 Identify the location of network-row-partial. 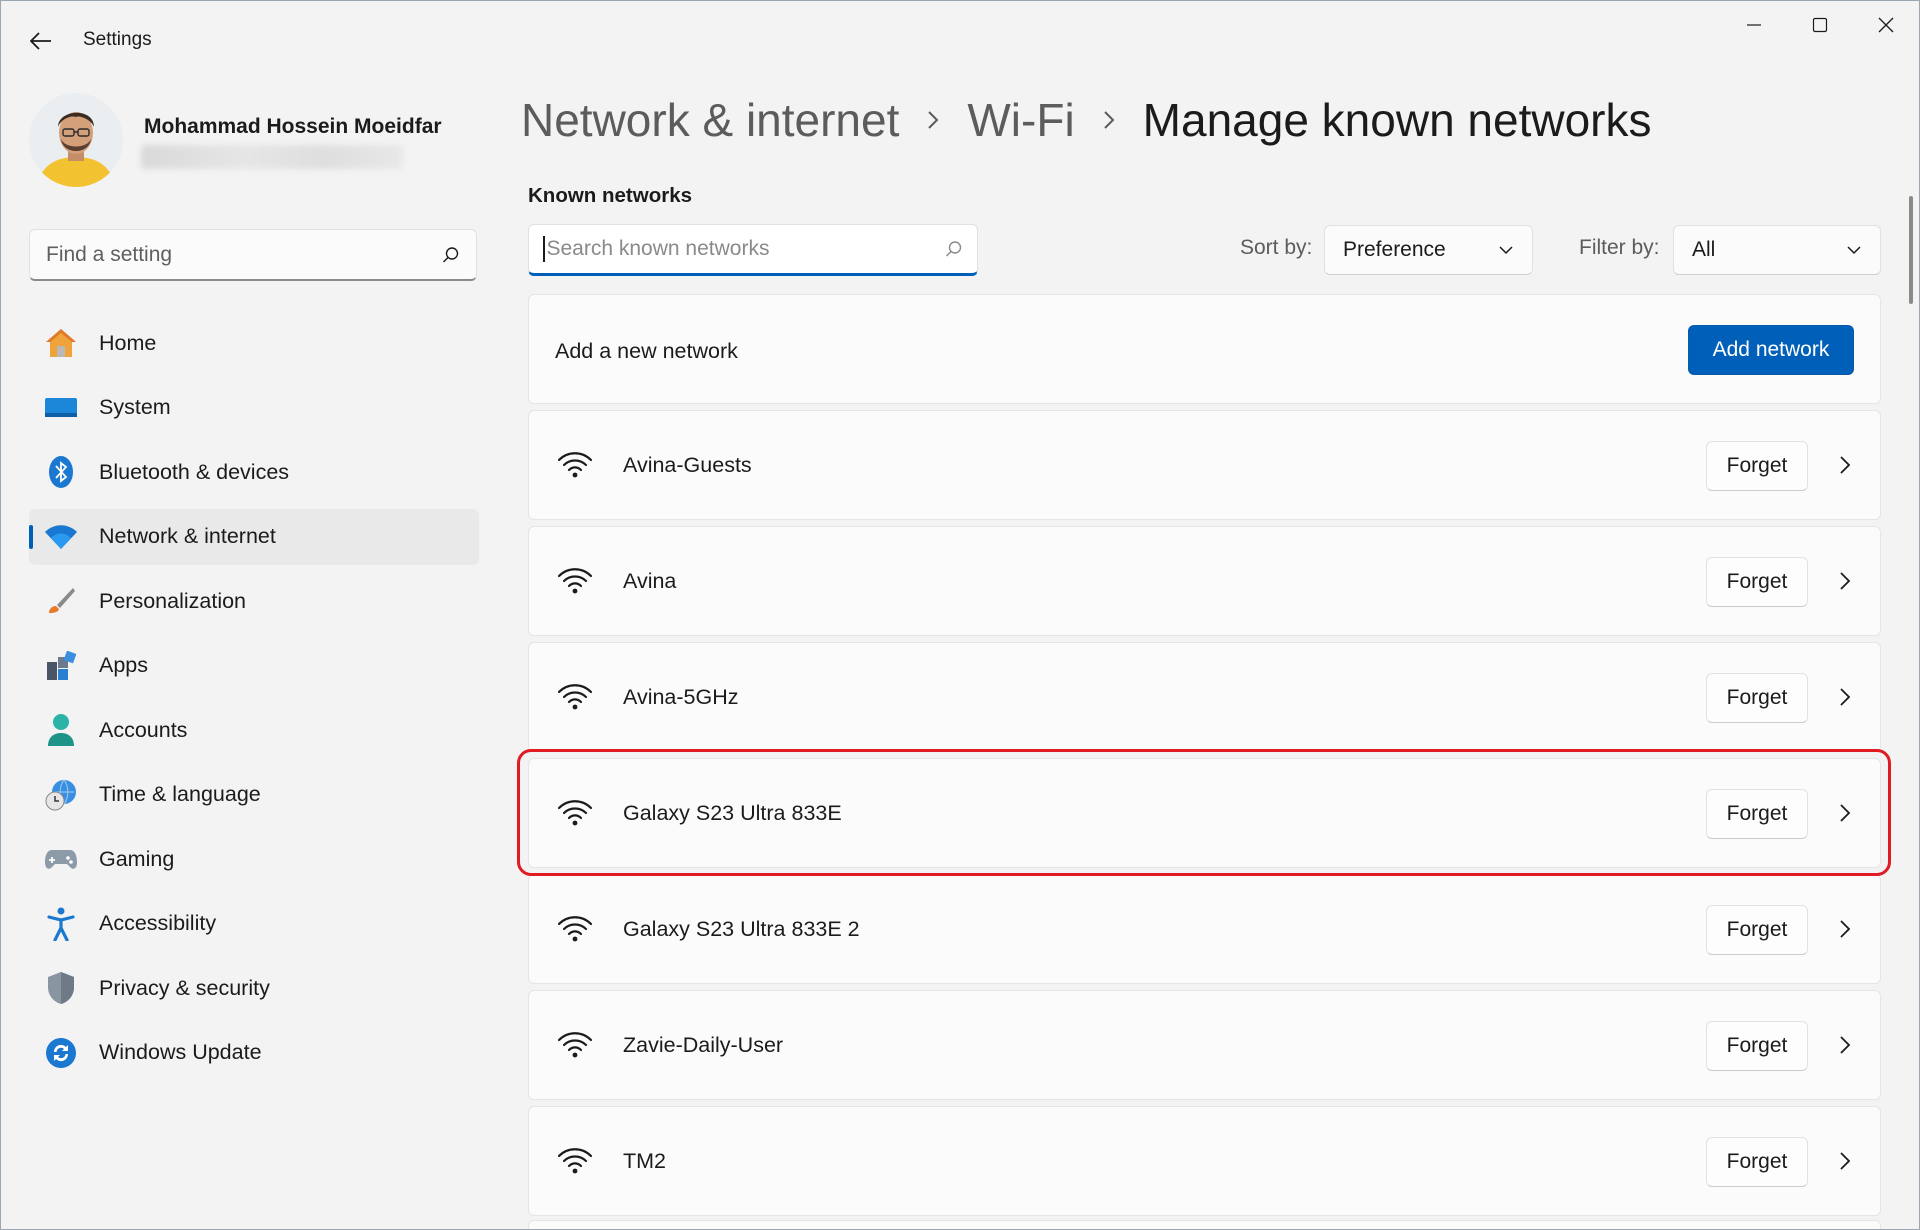
(1204, 1224).